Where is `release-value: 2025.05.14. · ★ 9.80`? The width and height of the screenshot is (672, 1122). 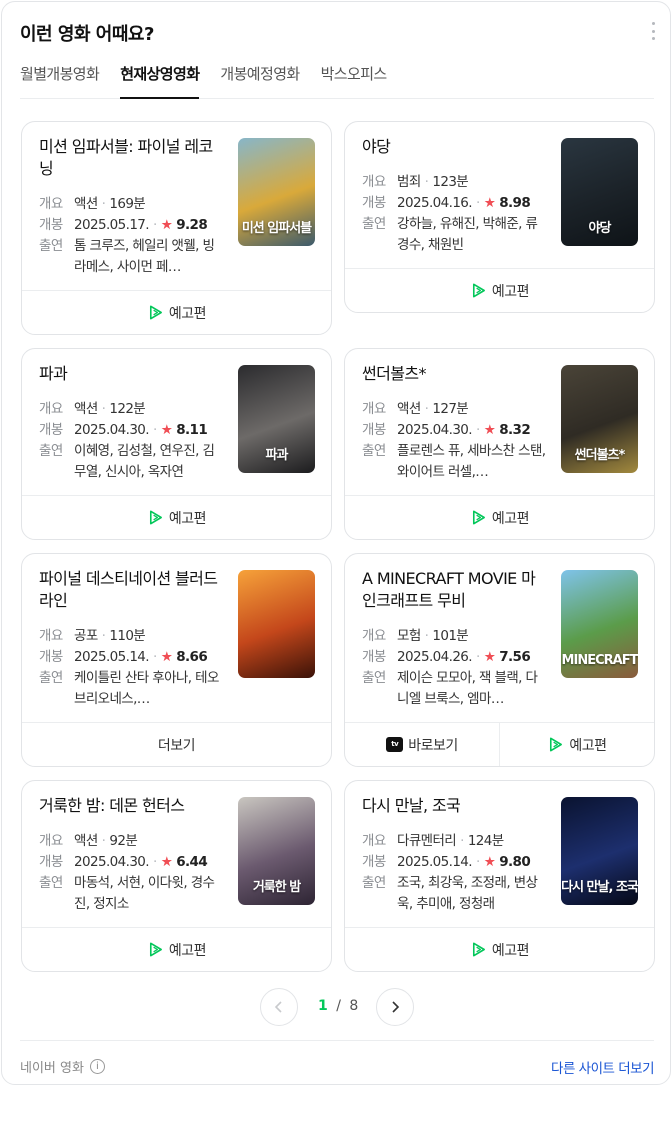 release-value: 2025.05.14. · ★ 9.80 is located at coordinates (464, 862).